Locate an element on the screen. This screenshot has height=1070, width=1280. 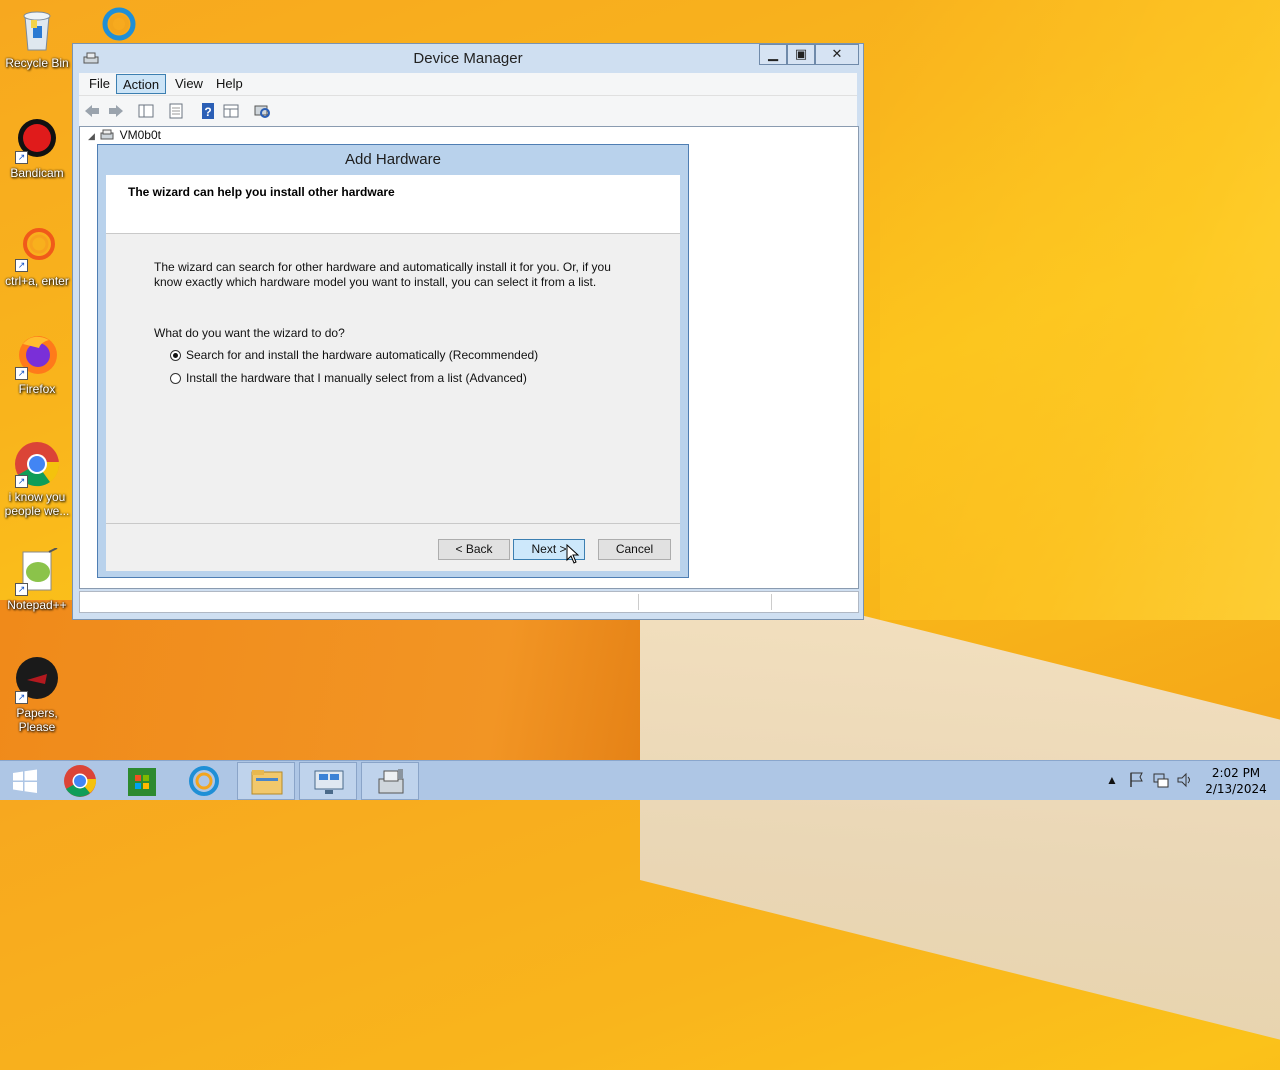
title-bar: Device Manager ▁ ▣ ✕ is located at coordinates (468, 58).